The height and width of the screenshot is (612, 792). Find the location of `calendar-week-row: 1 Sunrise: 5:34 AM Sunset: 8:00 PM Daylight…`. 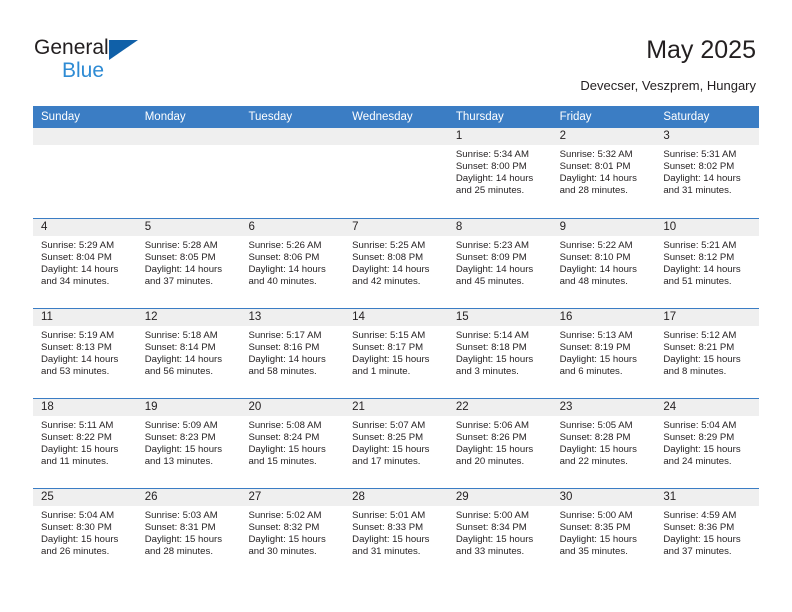

calendar-week-row: 1 Sunrise: 5:34 AM Sunset: 8:00 PM Daylight… is located at coordinates (396, 173).